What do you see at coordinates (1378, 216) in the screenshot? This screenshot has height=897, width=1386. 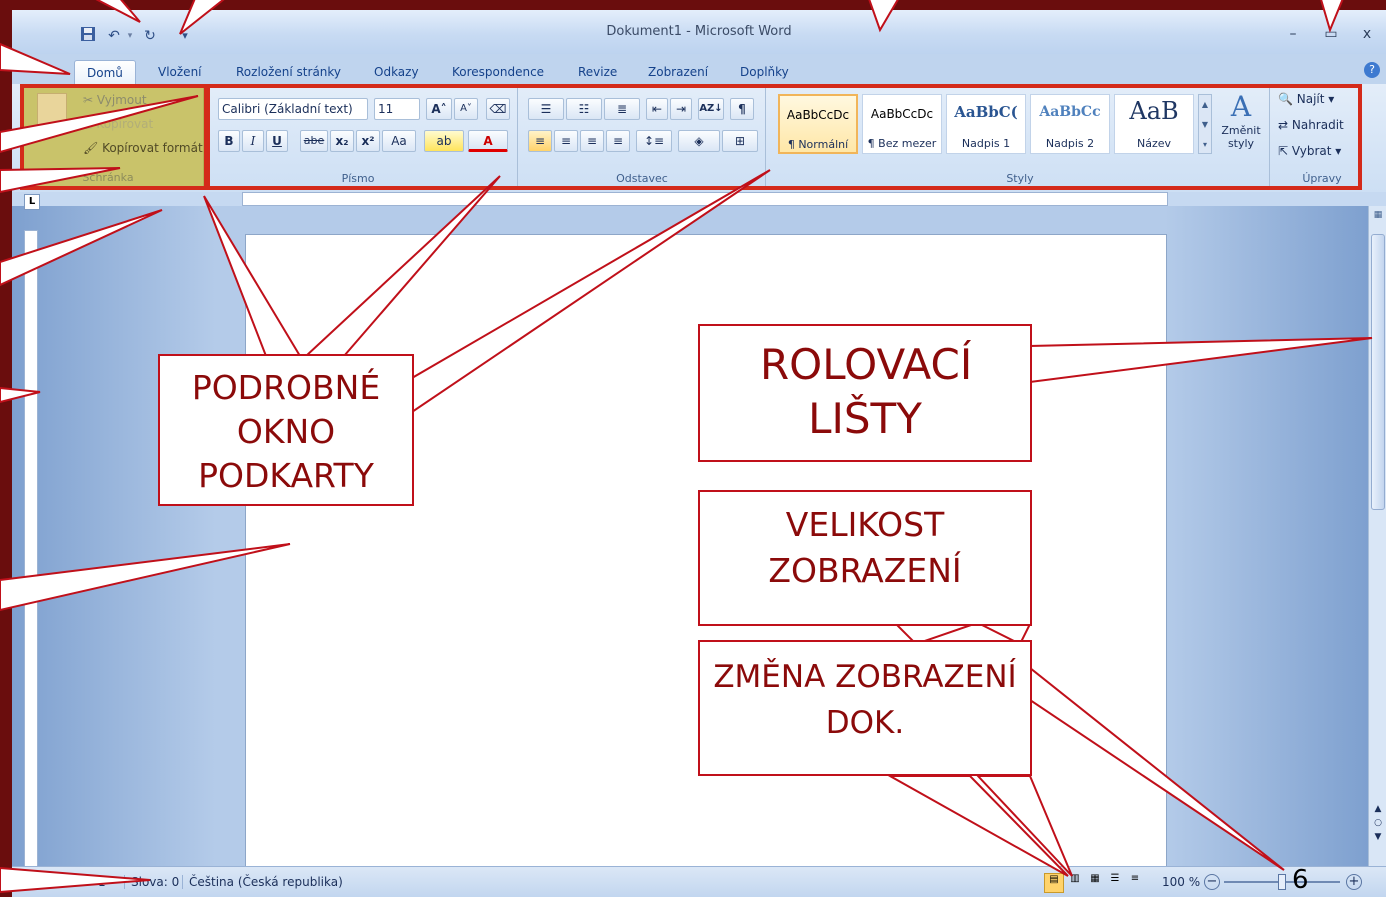 I see `ruler-toggle-icon: ▦` at bounding box center [1378, 216].